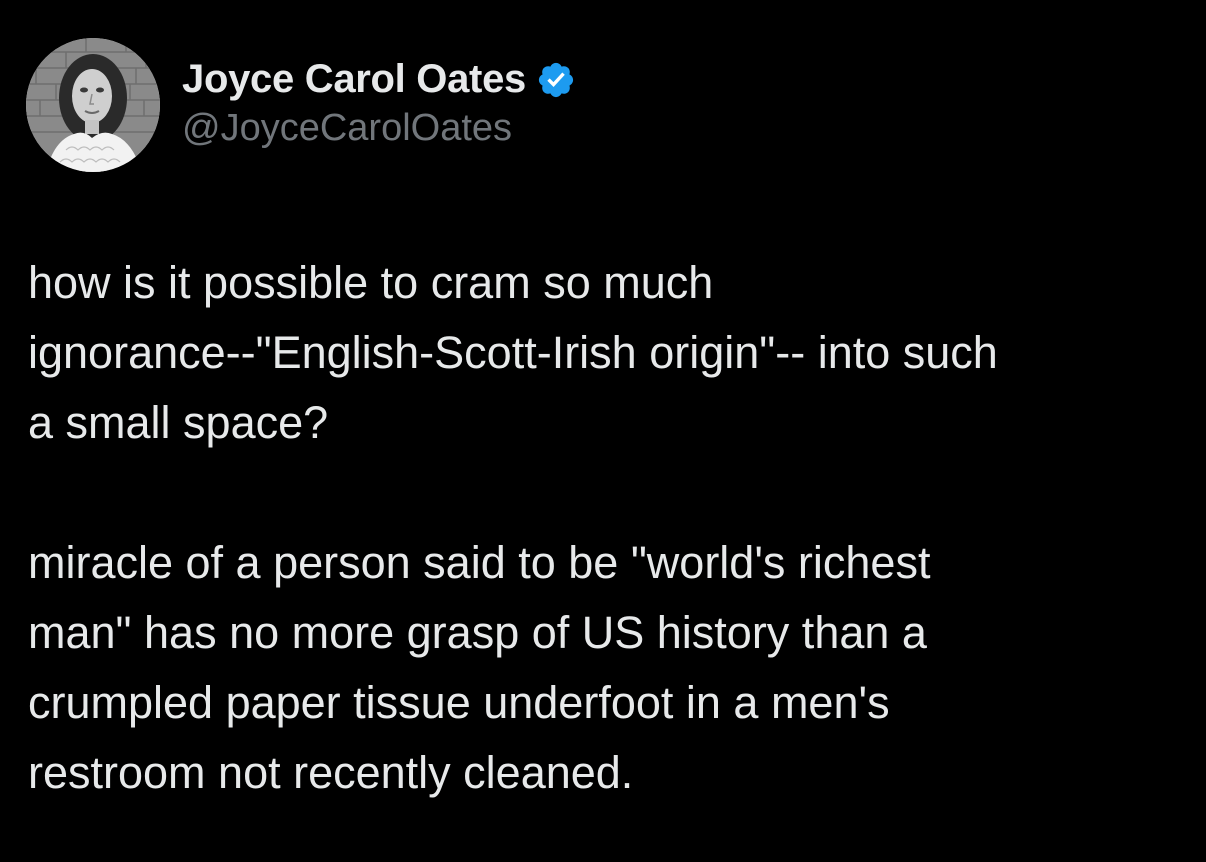 This screenshot has width=1206, height=862. I want to click on tweet-header: Joyce Carol Oates @JoyceCarolOates, so click(301, 105).